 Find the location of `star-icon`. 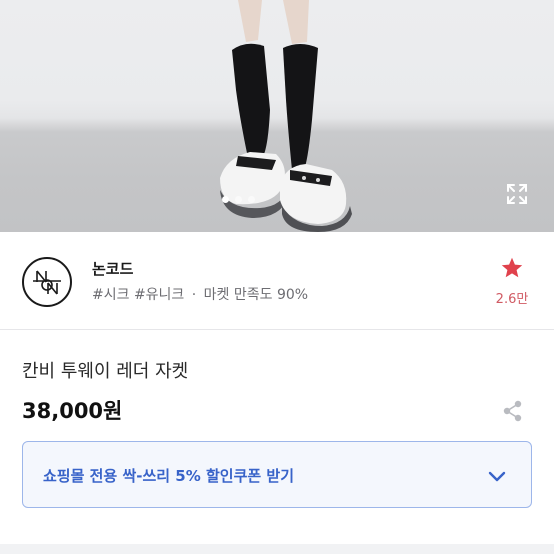

star-icon is located at coordinates (512, 267).